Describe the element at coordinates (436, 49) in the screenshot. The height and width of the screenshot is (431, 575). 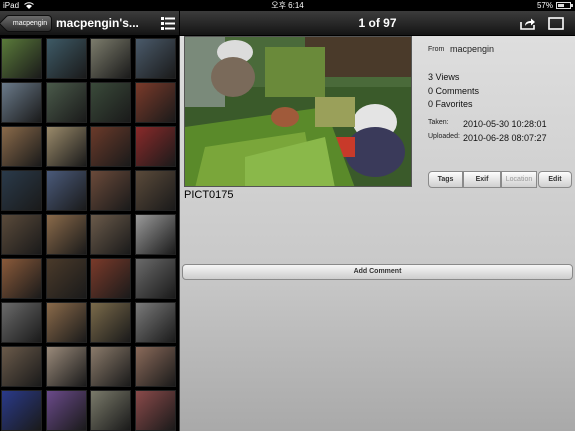
I see `from-label: From` at that location.